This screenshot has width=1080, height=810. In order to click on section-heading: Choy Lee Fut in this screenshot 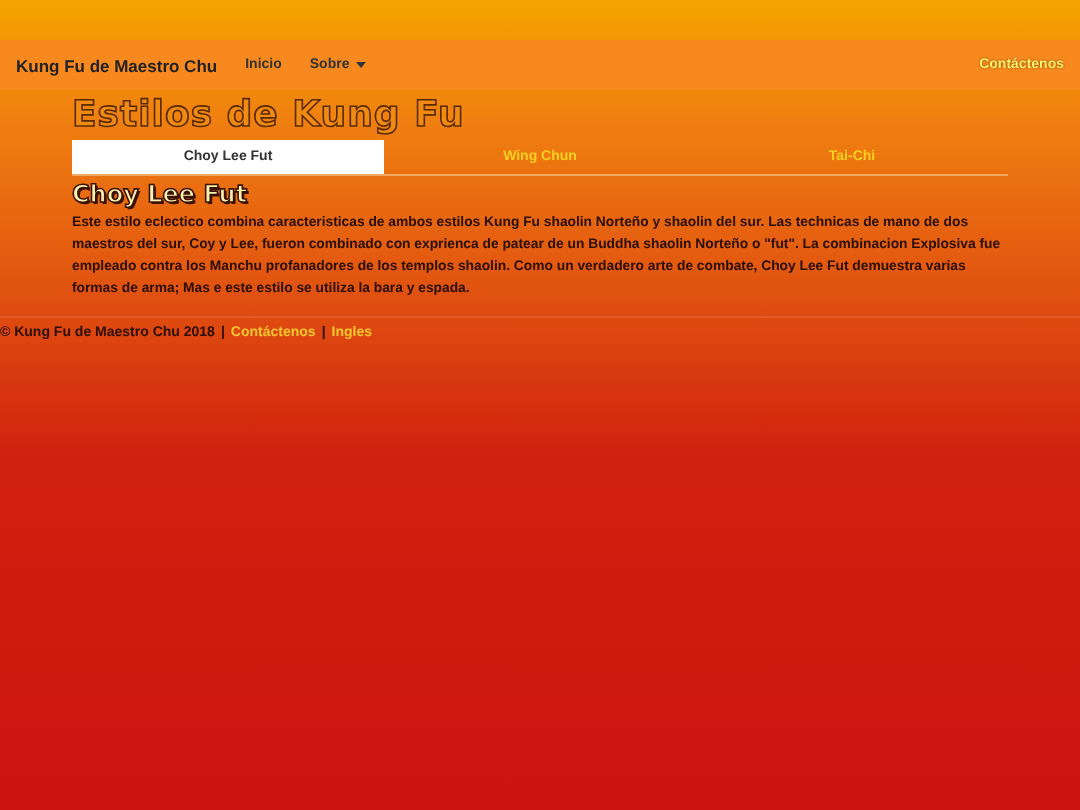, I will do `click(161, 194)`.